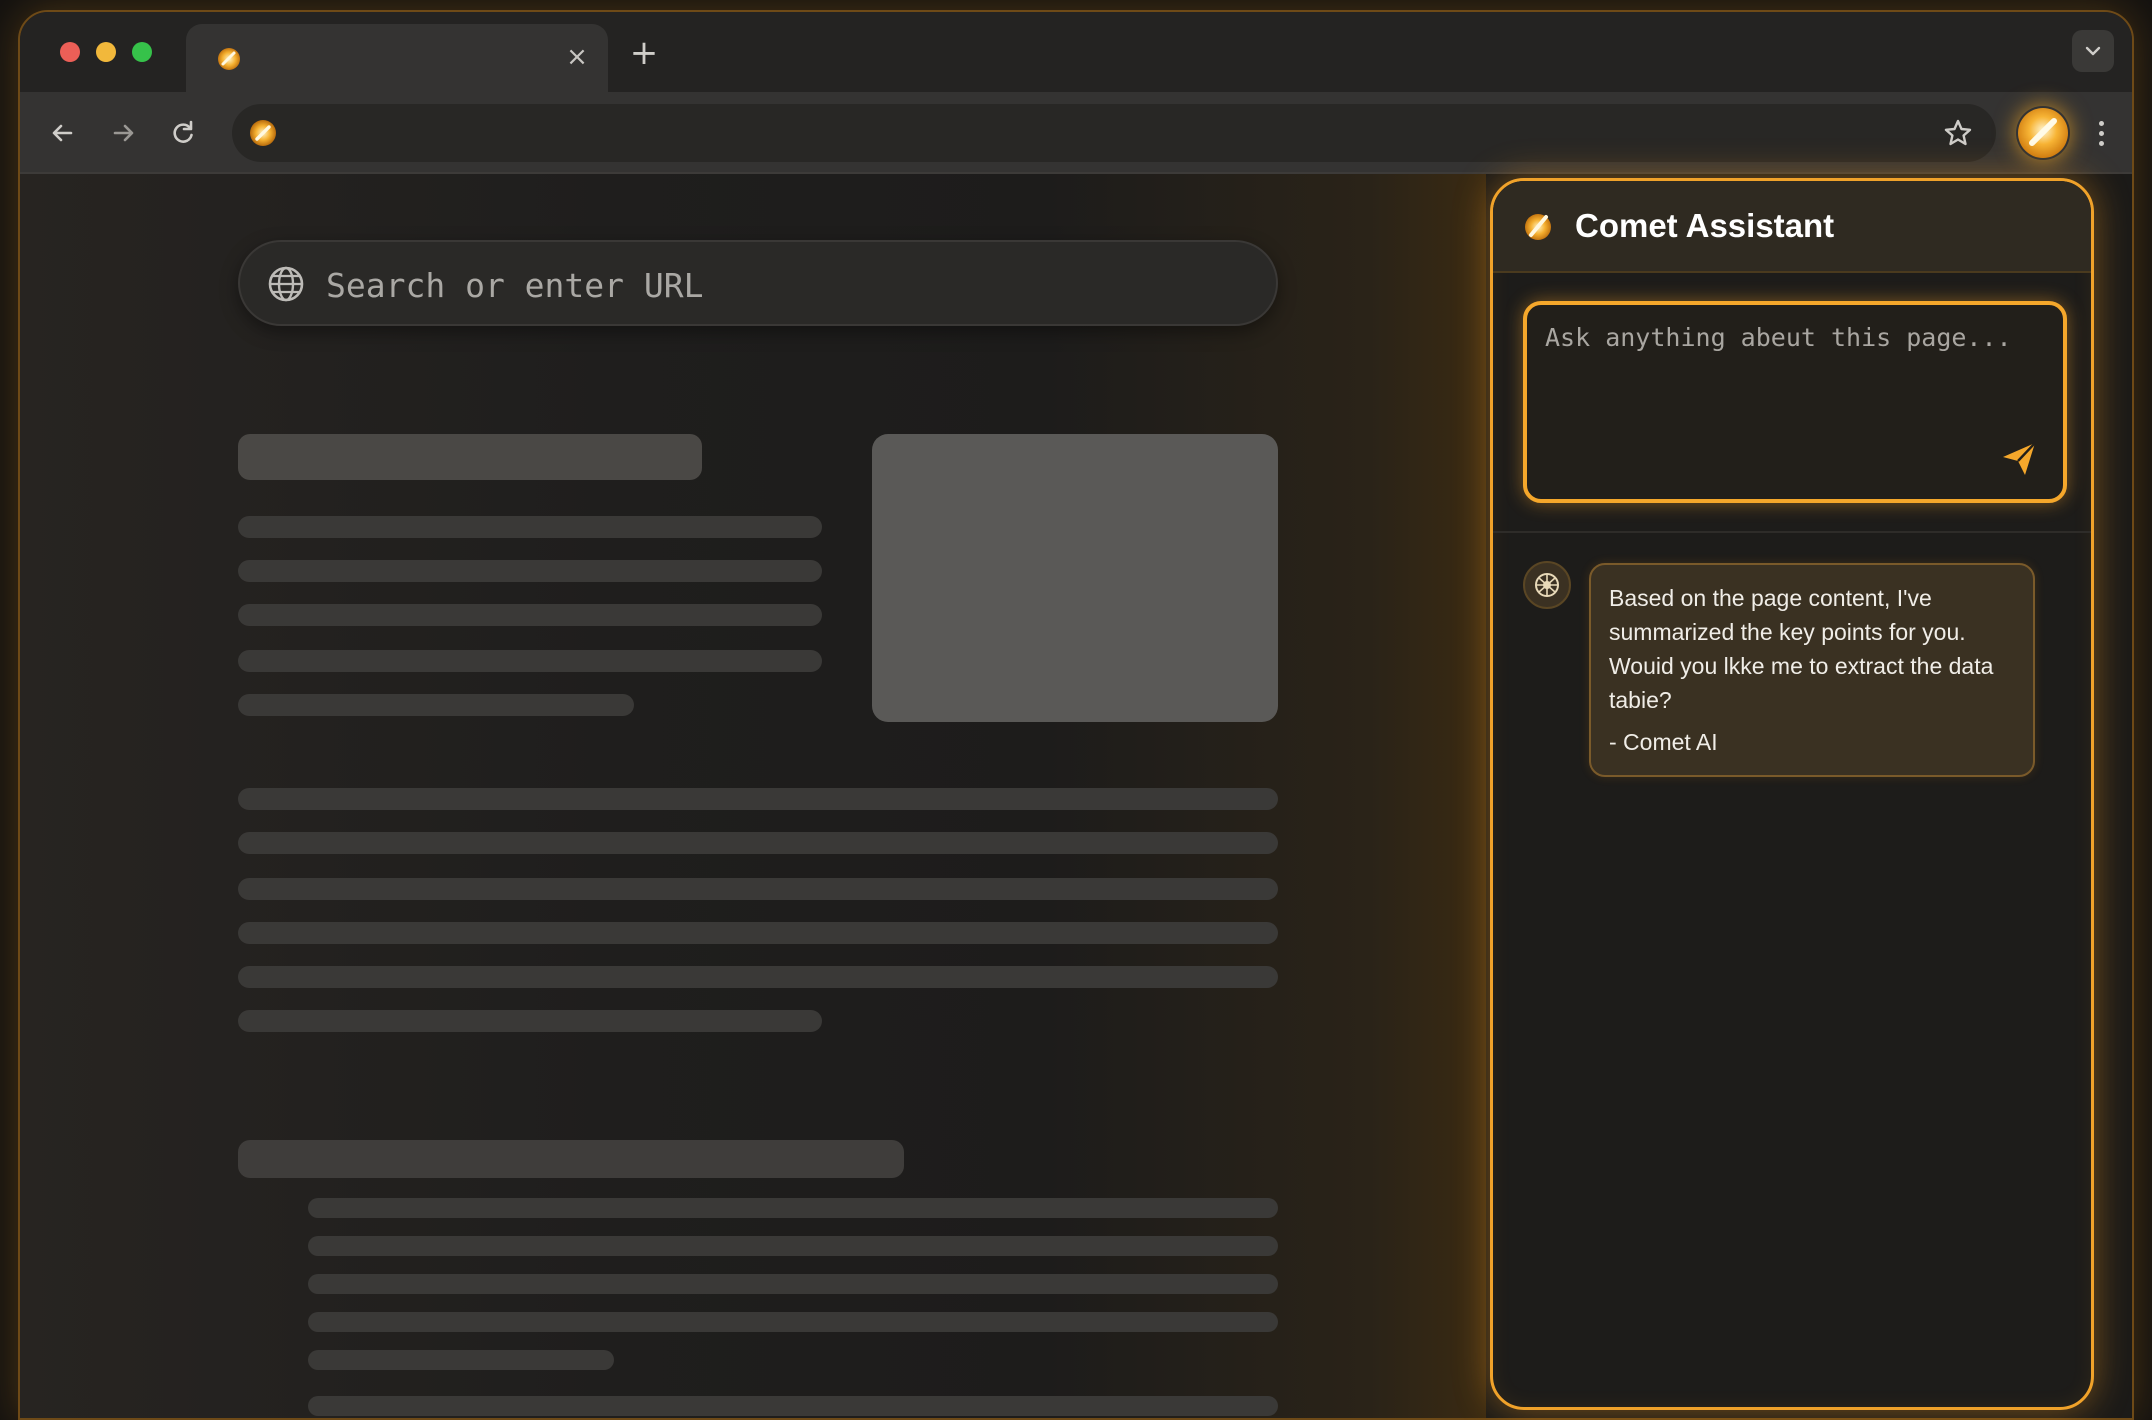 Image resolution: width=2152 pixels, height=1420 pixels. What do you see at coordinates (1705, 225) in the screenshot?
I see `assistant-title: Comet Assistant` at bounding box center [1705, 225].